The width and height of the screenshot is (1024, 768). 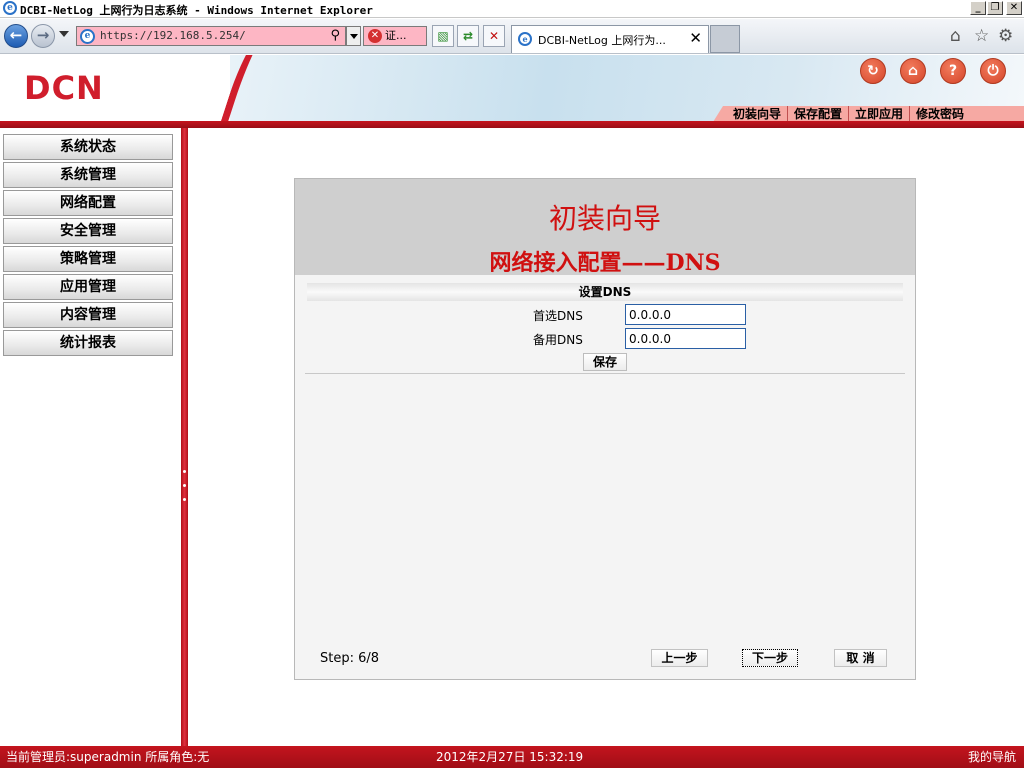 What do you see at coordinates (1005, 36) in the screenshot?
I see `tools-gear-icon: ⚙` at bounding box center [1005, 36].